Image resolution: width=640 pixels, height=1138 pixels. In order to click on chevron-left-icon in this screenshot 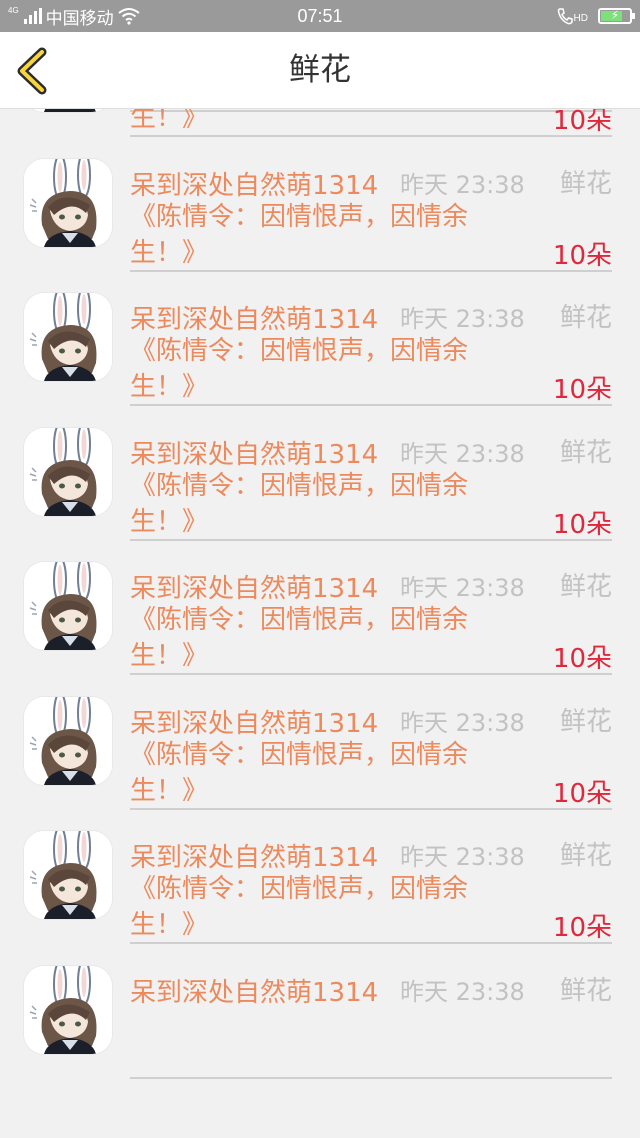, I will do `click(32, 71)`.